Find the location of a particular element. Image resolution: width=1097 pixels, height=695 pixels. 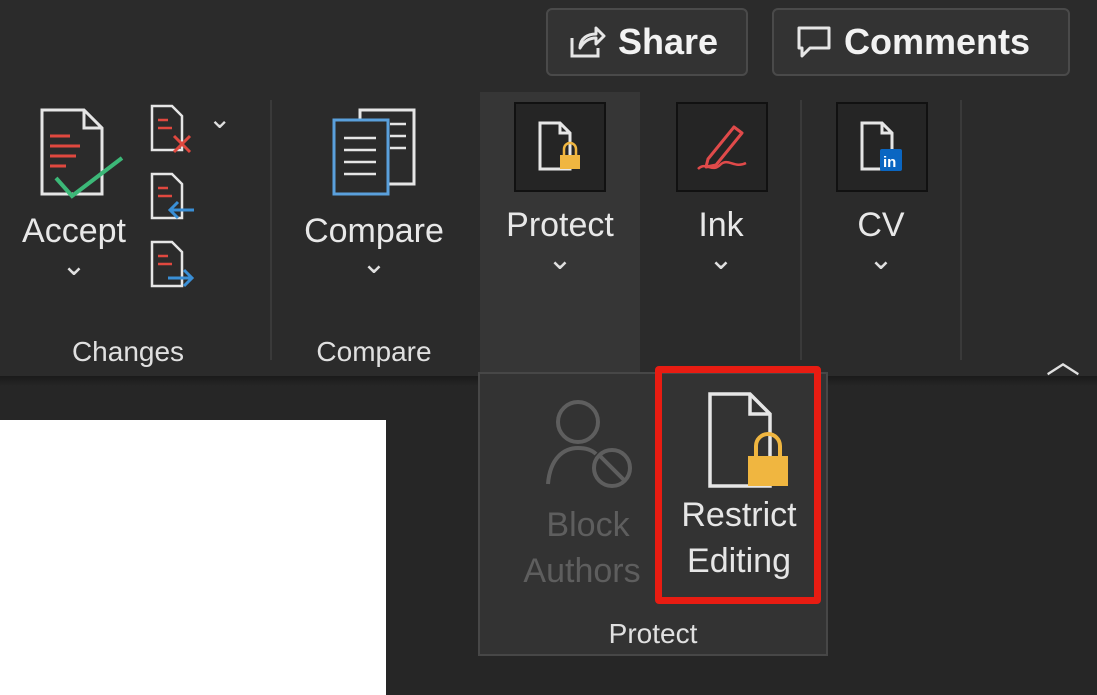

ink-button: Ink ⌄ is located at coordinates (721, 197).